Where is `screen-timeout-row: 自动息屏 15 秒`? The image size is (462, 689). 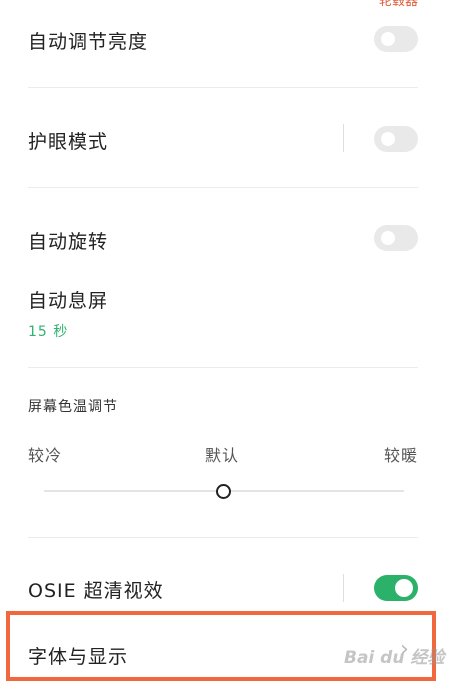 screen-timeout-row: 自动息屏 15 秒 is located at coordinates (228, 316).